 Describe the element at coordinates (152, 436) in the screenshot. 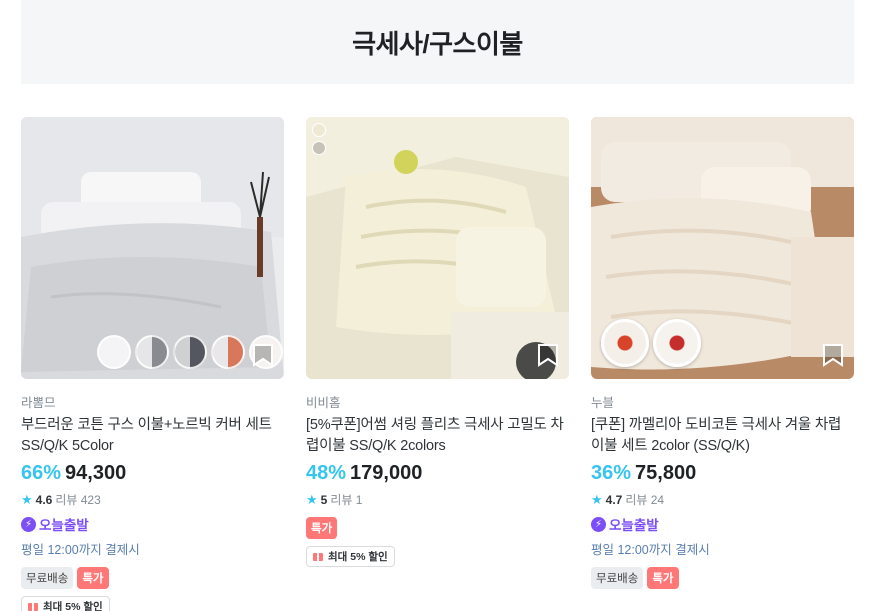

I see `product-title: 부드러운 코튼 구스 이불+노르빅 커버 세트 SS/Q/K 5Color` at that location.